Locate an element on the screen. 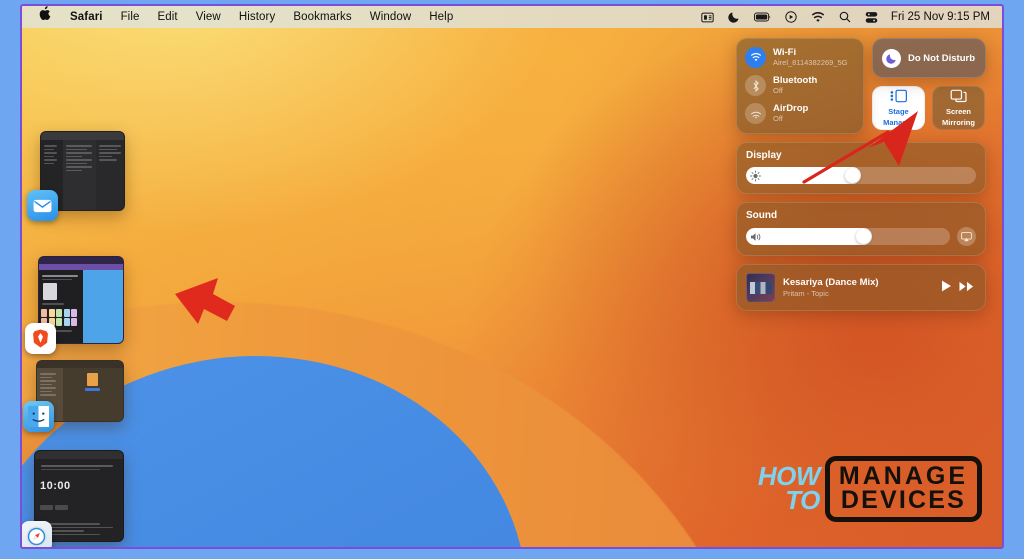  brave-icon is located at coordinates (40, 338).